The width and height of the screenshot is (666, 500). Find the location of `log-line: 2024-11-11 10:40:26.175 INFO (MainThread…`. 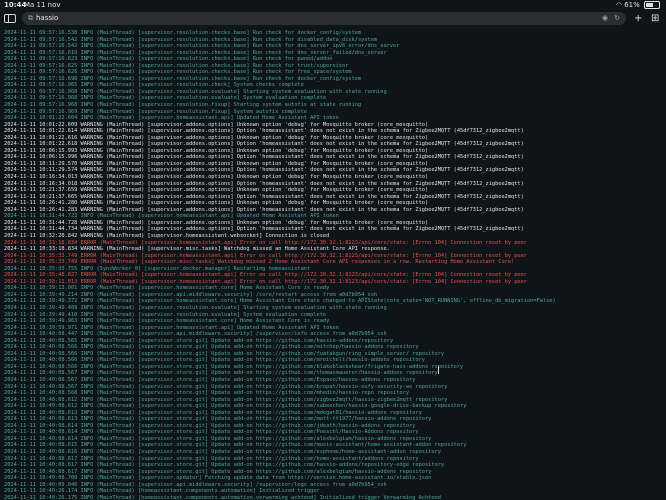

log-line: 2024-11-11 10:40:26.175 INFO (MainThread… is located at coordinates (222, 497).